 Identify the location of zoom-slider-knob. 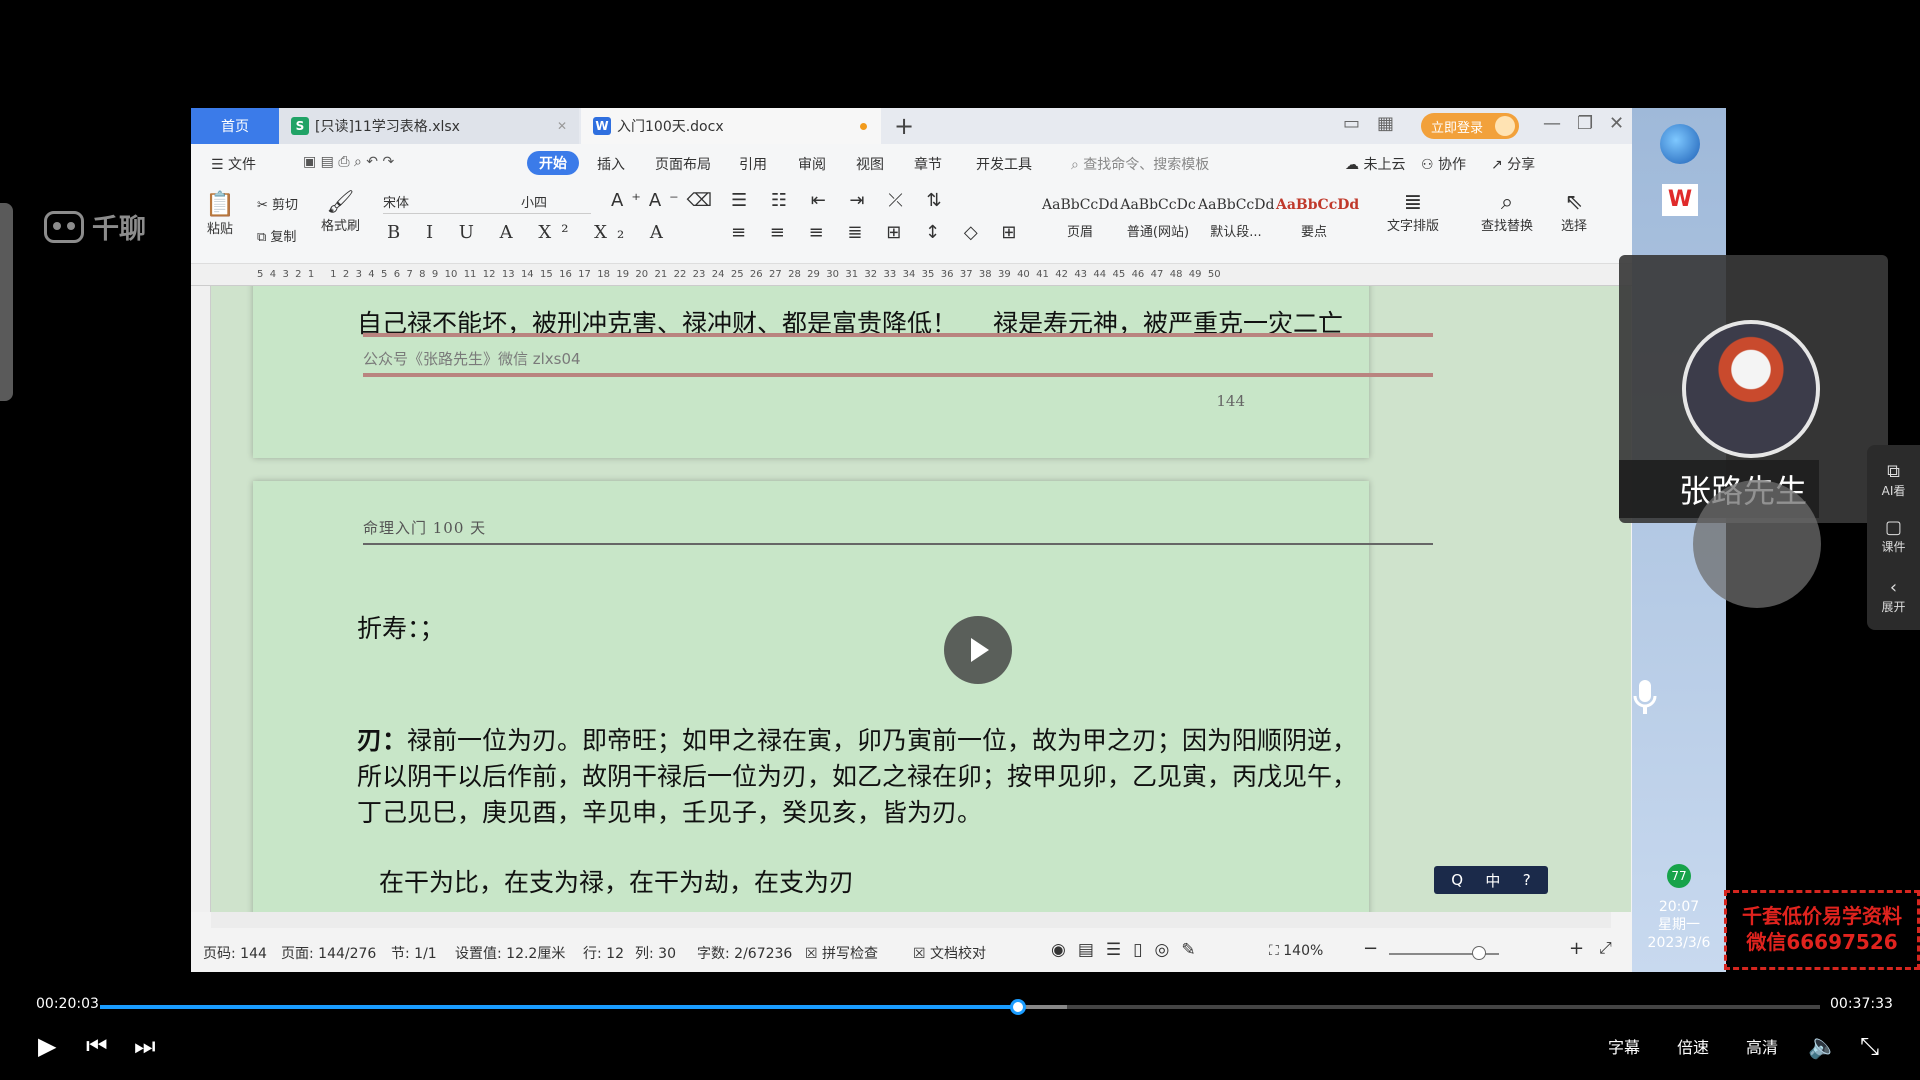
(1479, 953).